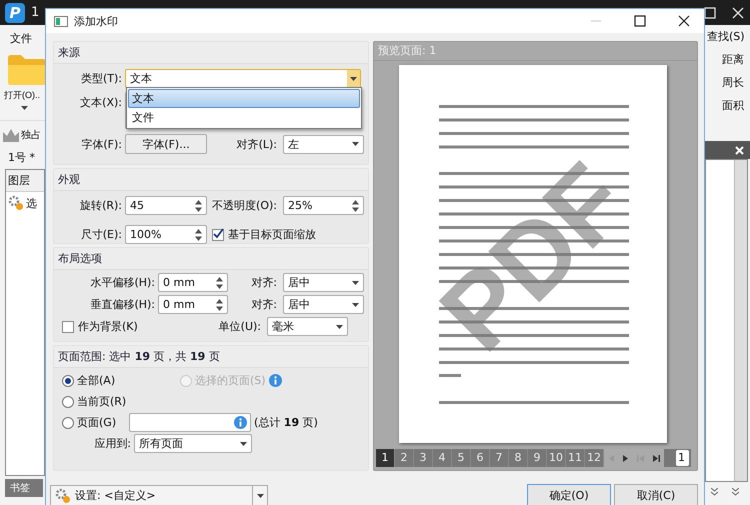 The width and height of the screenshot is (750, 505). What do you see at coordinates (22, 156) in the screenshot?
I see `document-tab: 1号 *` at bounding box center [22, 156].